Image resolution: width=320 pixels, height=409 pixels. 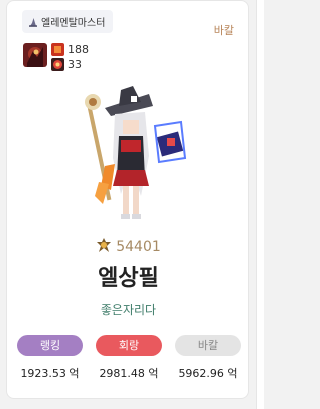 I want to click on ranking-row: 랭킹 1923.53 억 회랑 2981.48 억 바칼 5962.96 억, so click(x=129, y=358).